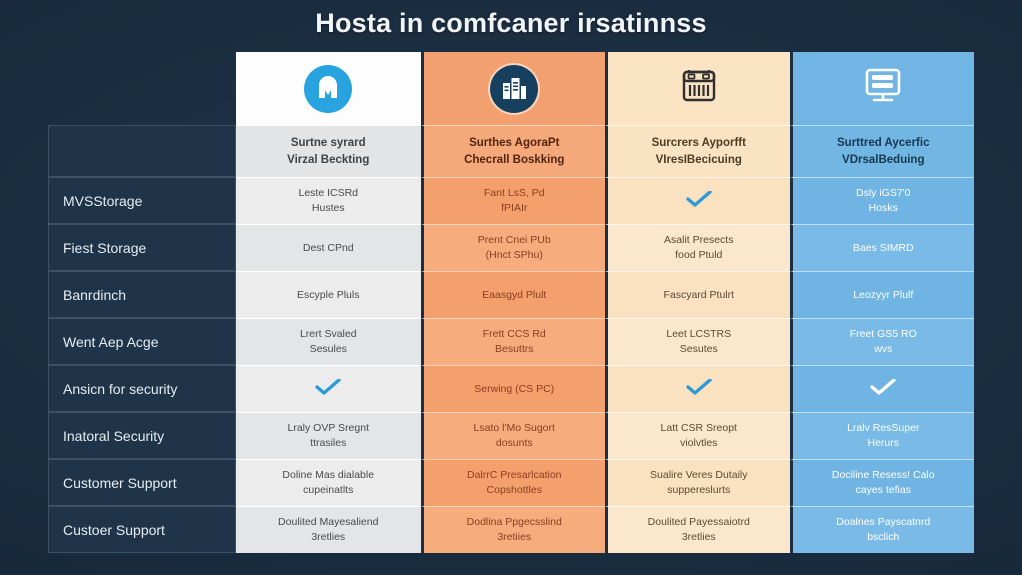 The width and height of the screenshot is (1022, 575). I want to click on cell-line1: Fascyard Ptulrt, so click(699, 294).